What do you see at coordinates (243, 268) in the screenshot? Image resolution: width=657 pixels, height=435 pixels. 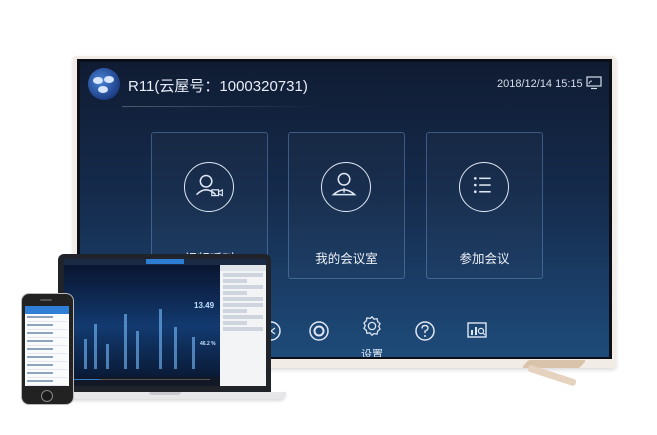 I see `side-panel-header` at bounding box center [243, 268].